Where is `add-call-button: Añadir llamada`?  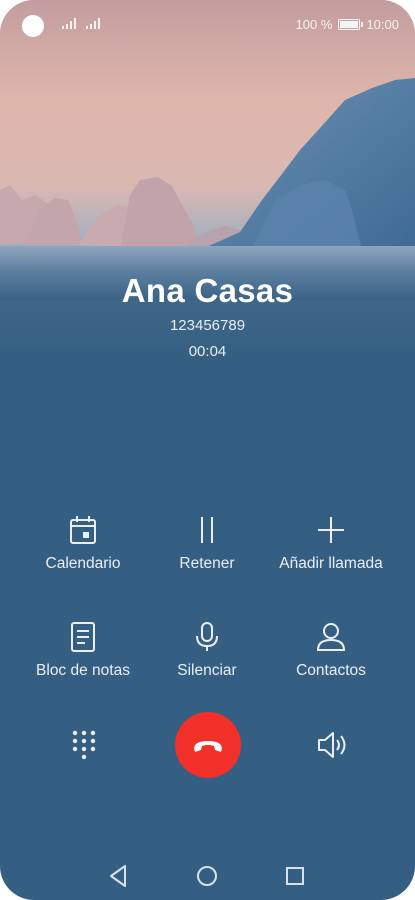
add-call-button: Añadir llamada is located at coordinates (331, 543).